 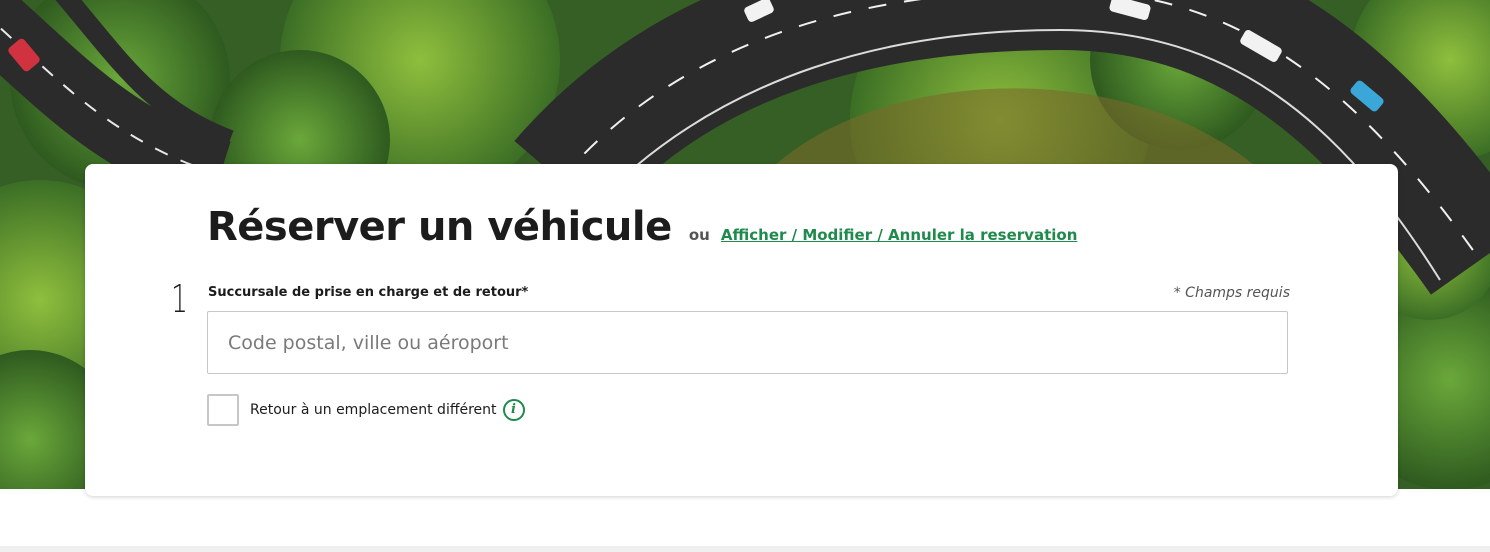 I want to click on different-return-row: Retour à un emplacement différent i, so click(x=366, y=409).